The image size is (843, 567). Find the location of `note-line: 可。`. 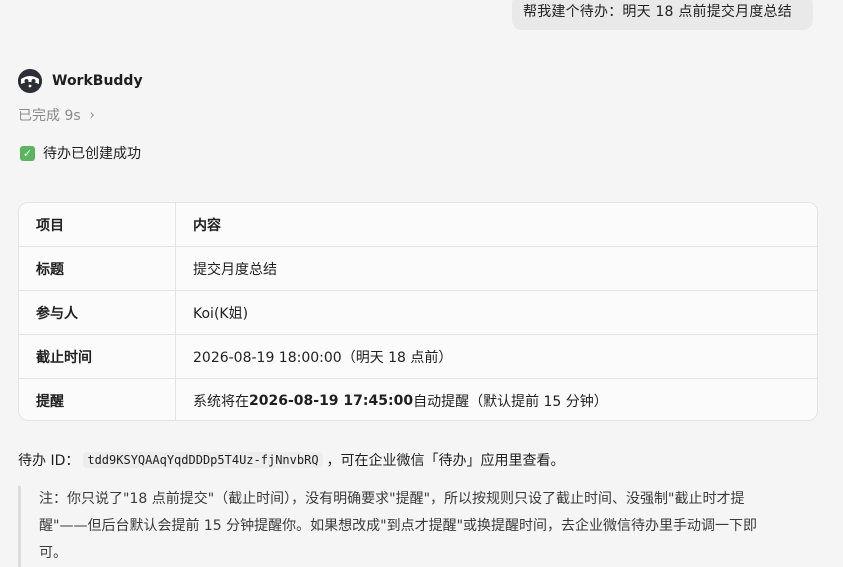

note-line: 可。 is located at coordinates (53, 553).